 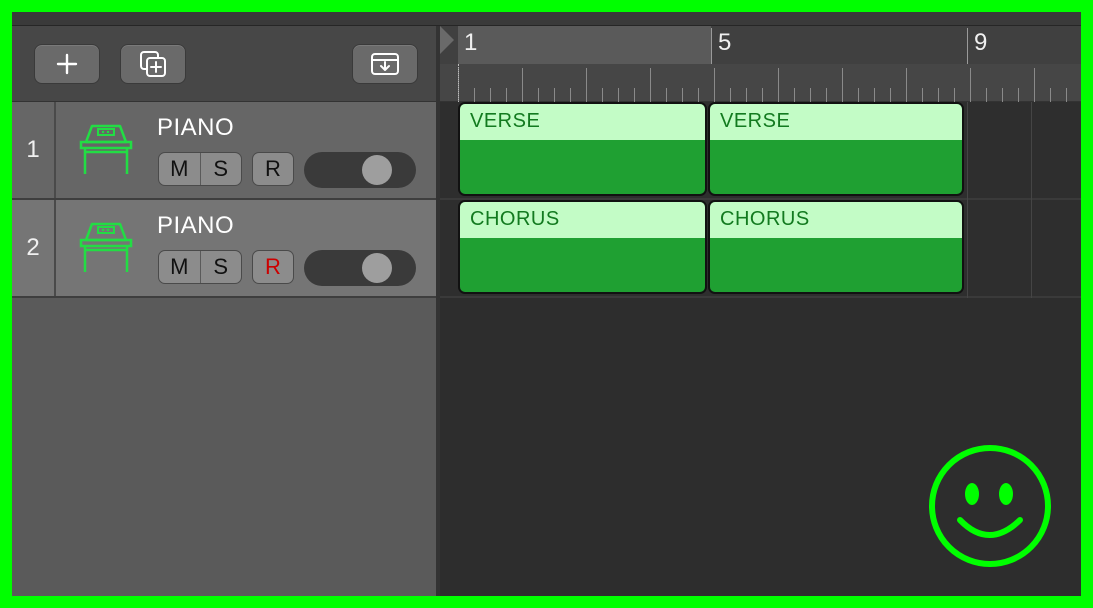 I want to click on playhead-line, so click(x=458, y=84).